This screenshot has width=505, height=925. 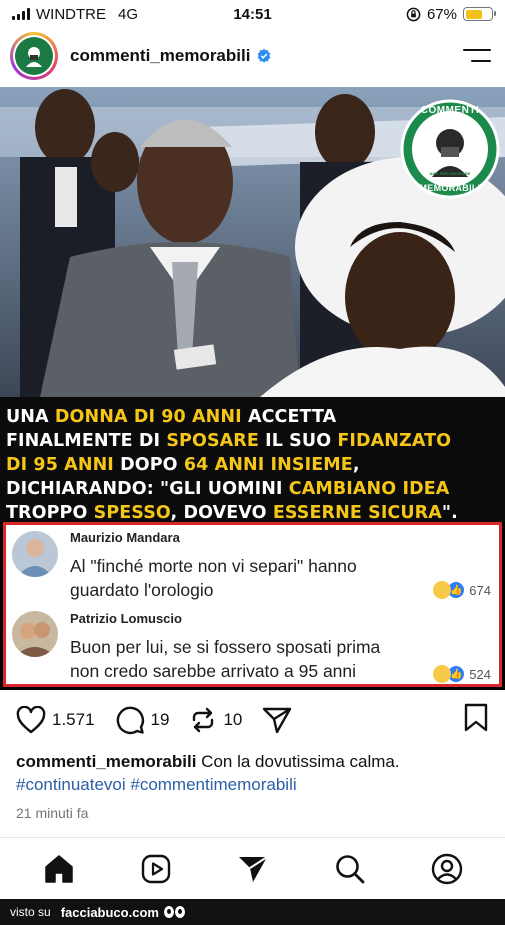 I want to click on headline-highlight: ESSERNE SICURA, so click(x=357, y=513).